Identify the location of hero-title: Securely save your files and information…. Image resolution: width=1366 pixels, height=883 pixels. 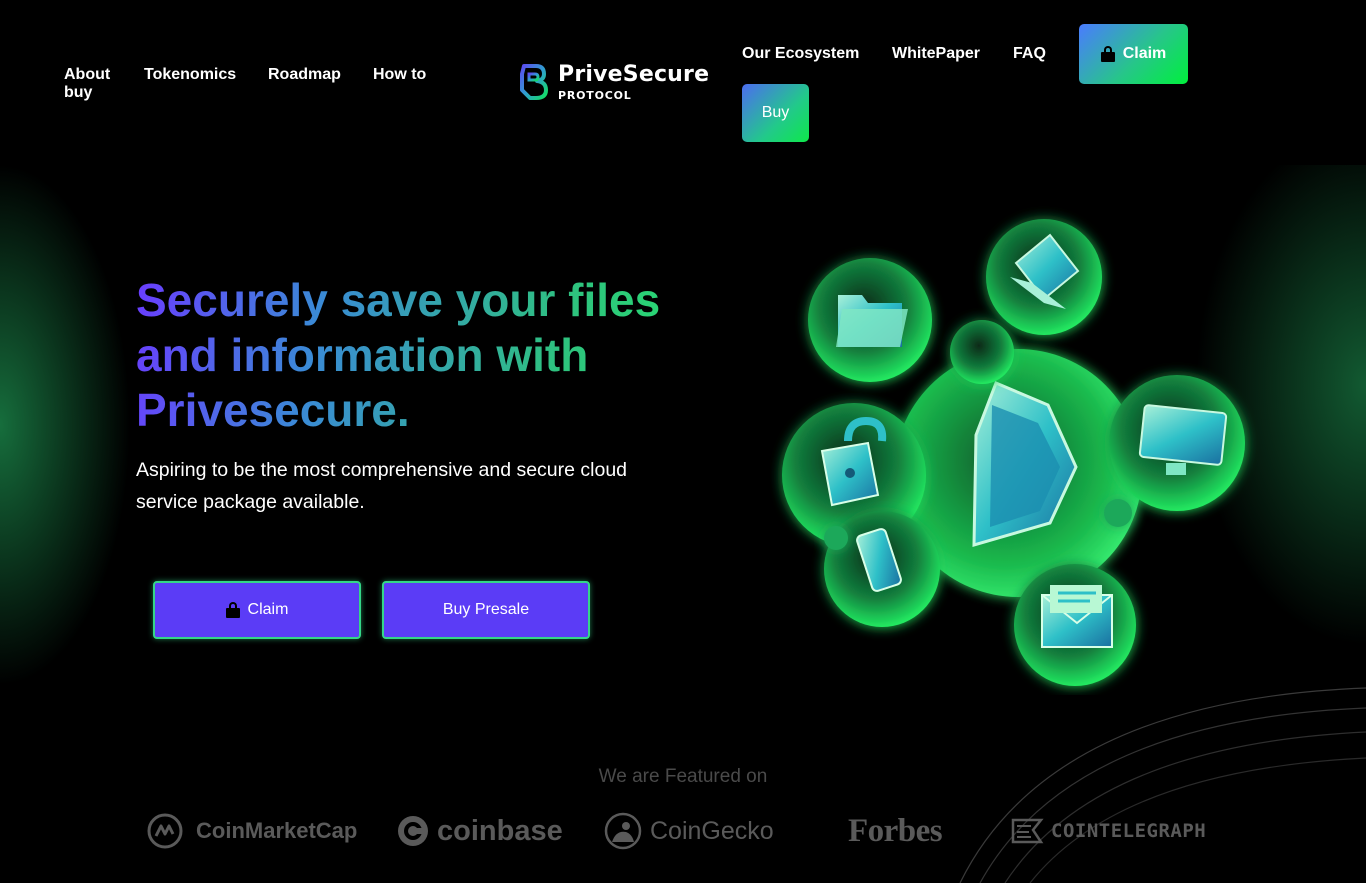
(436, 355).